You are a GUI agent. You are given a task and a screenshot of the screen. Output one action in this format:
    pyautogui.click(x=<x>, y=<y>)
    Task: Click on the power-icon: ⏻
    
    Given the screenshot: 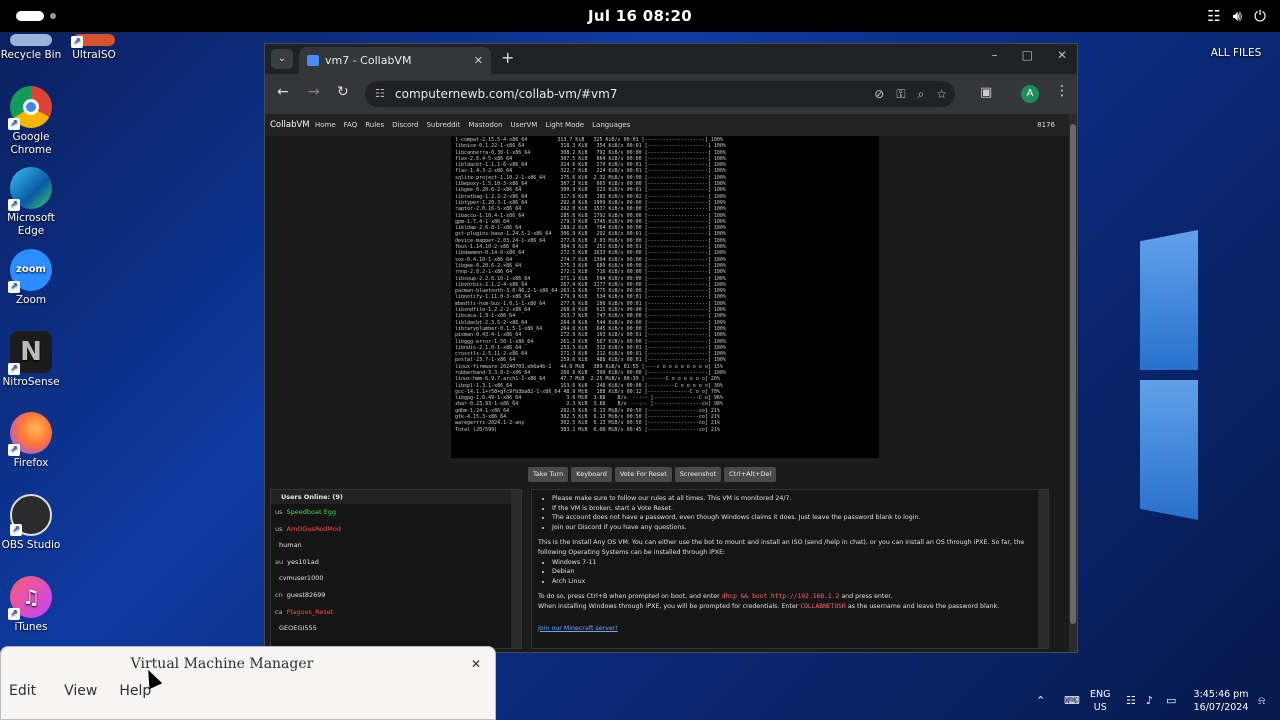 What is the action you would take?
    pyautogui.click(x=1260, y=16)
    